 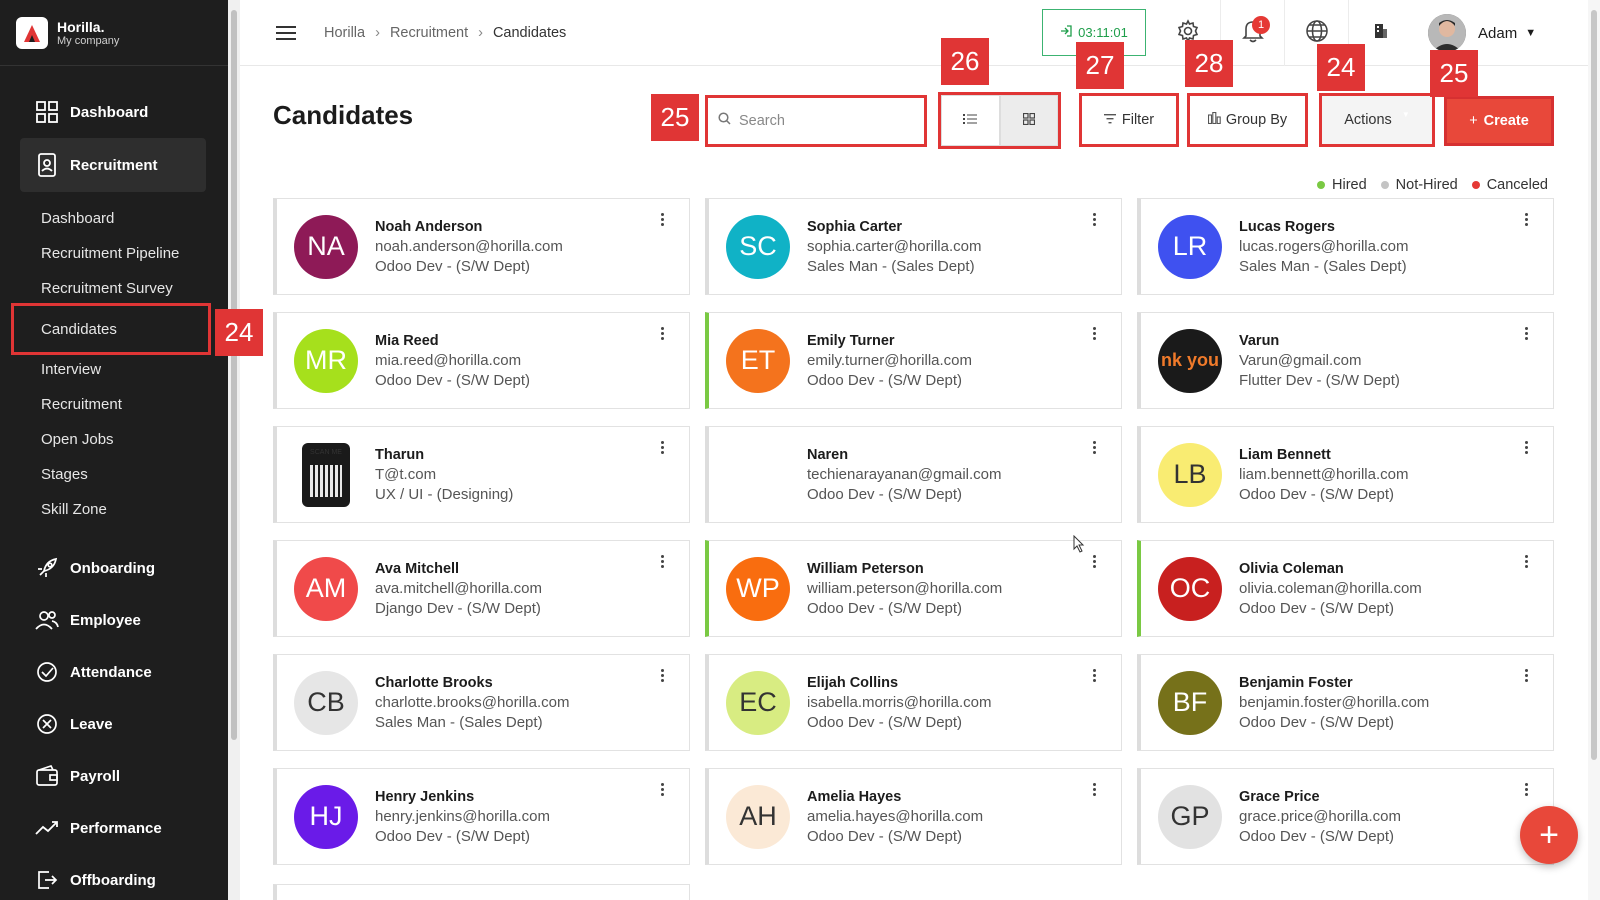 What do you see at coordinates (114, 369) in the screenshot?
I see `sidebar-subitem-interview: Interview` at bounding box center [114, 369].